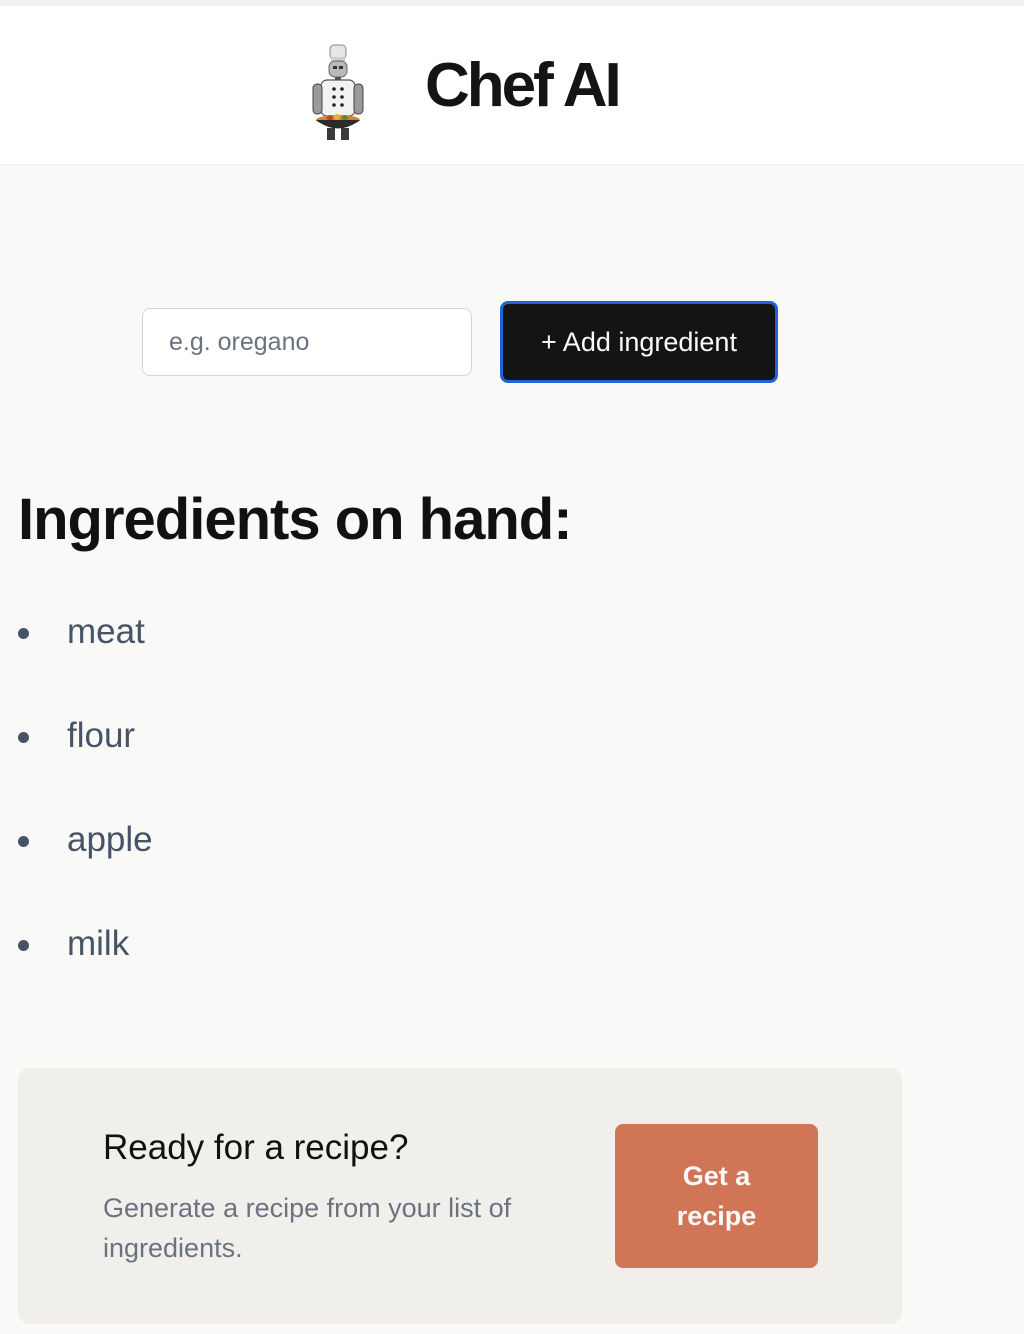 The width and height of the screenshot is (1024, 1334). I want to click on ingredient-input, so click(307, 342).